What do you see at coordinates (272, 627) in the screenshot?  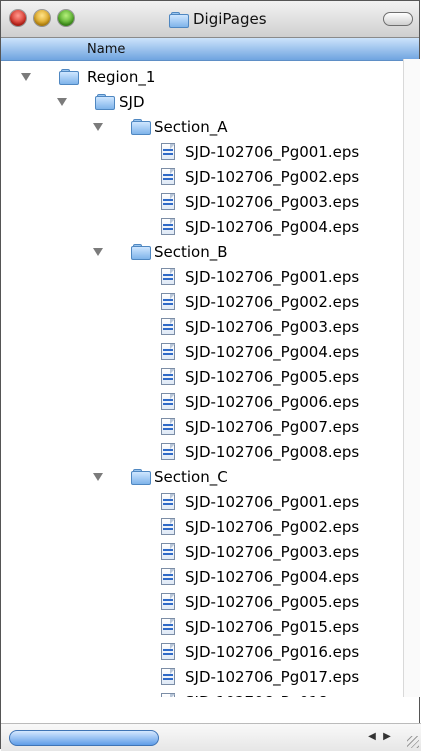 I see `file-name: SJD-102706_Pg015.eps` at bounding box center [272, 627].